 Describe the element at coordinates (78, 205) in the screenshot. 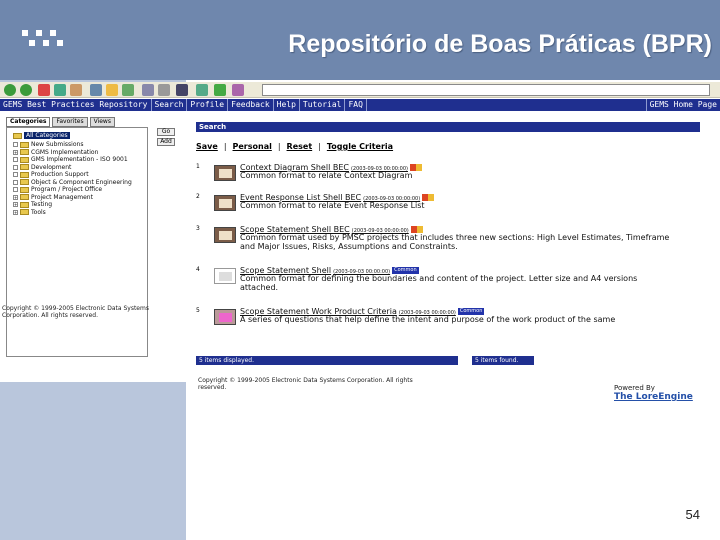

I see `tree-item: + Testing` at that location.